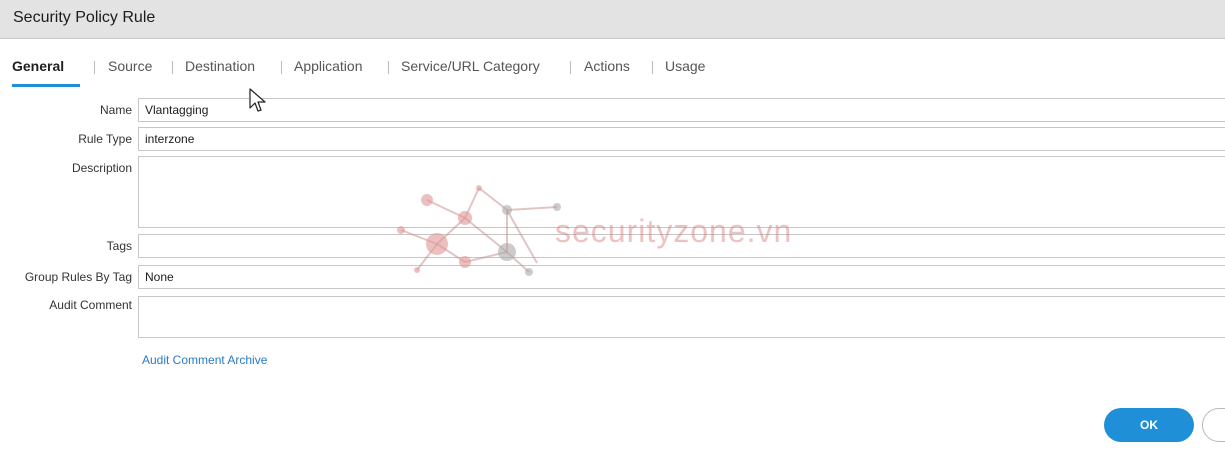 The width and height of the screenshot is (1225, 459). I want to click on cancel-button, so click(1213, 425).